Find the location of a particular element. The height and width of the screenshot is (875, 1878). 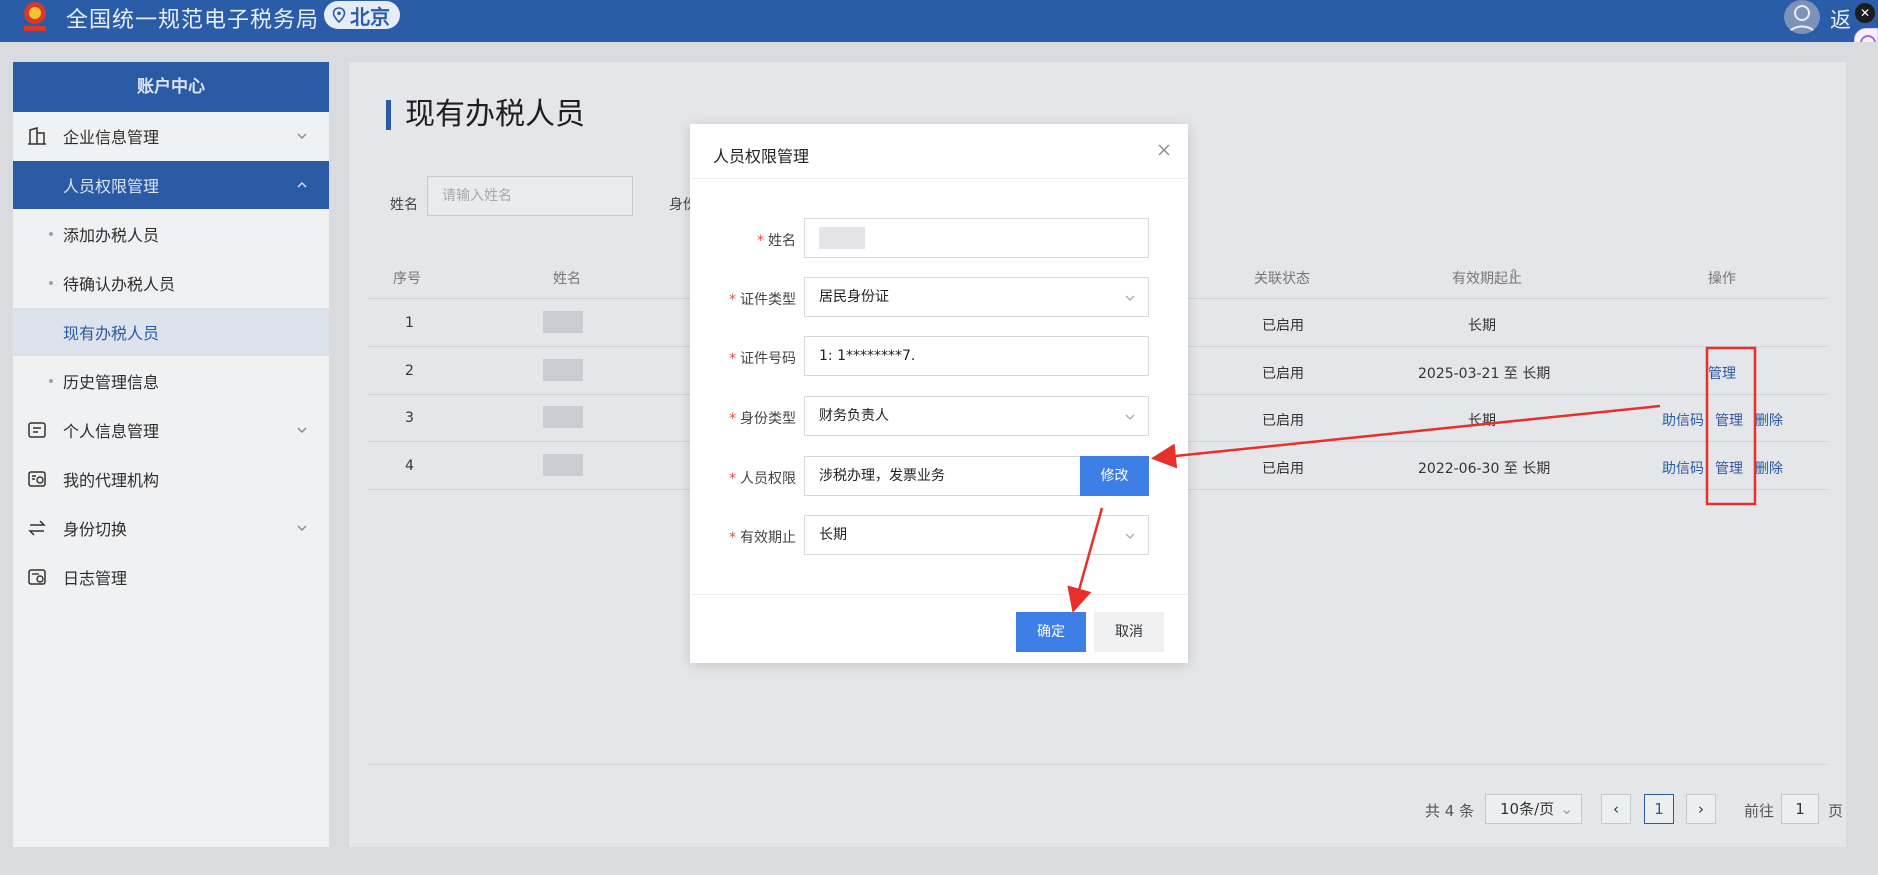

chevron-down-icon: ⌄ is located at coordinates (1566, 809).